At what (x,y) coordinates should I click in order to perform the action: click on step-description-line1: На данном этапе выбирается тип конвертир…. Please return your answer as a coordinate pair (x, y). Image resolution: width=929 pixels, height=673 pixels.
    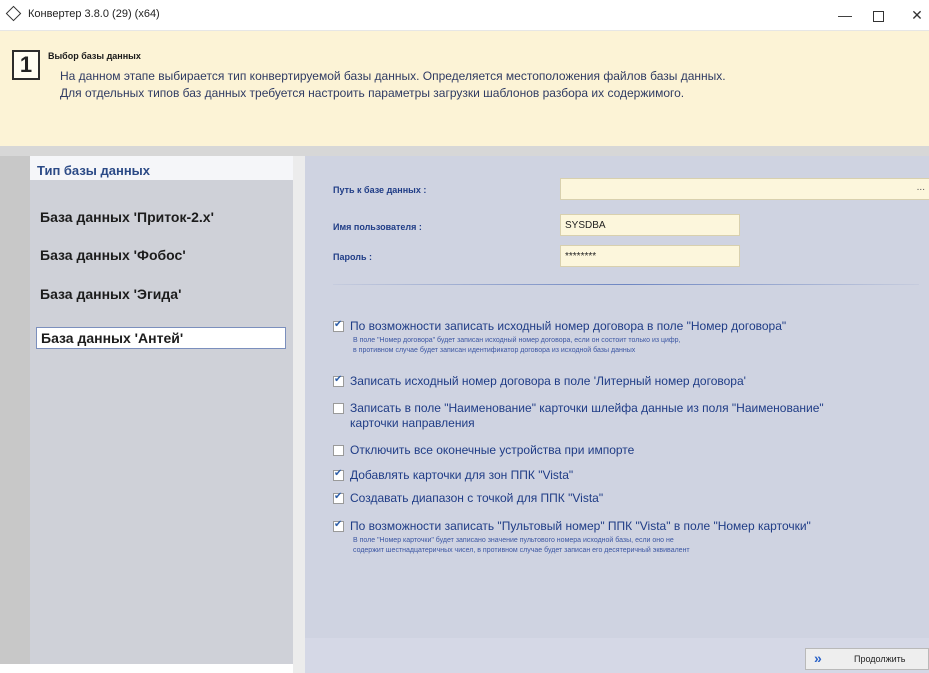
    Looking at the image, I should click on (393, 76).